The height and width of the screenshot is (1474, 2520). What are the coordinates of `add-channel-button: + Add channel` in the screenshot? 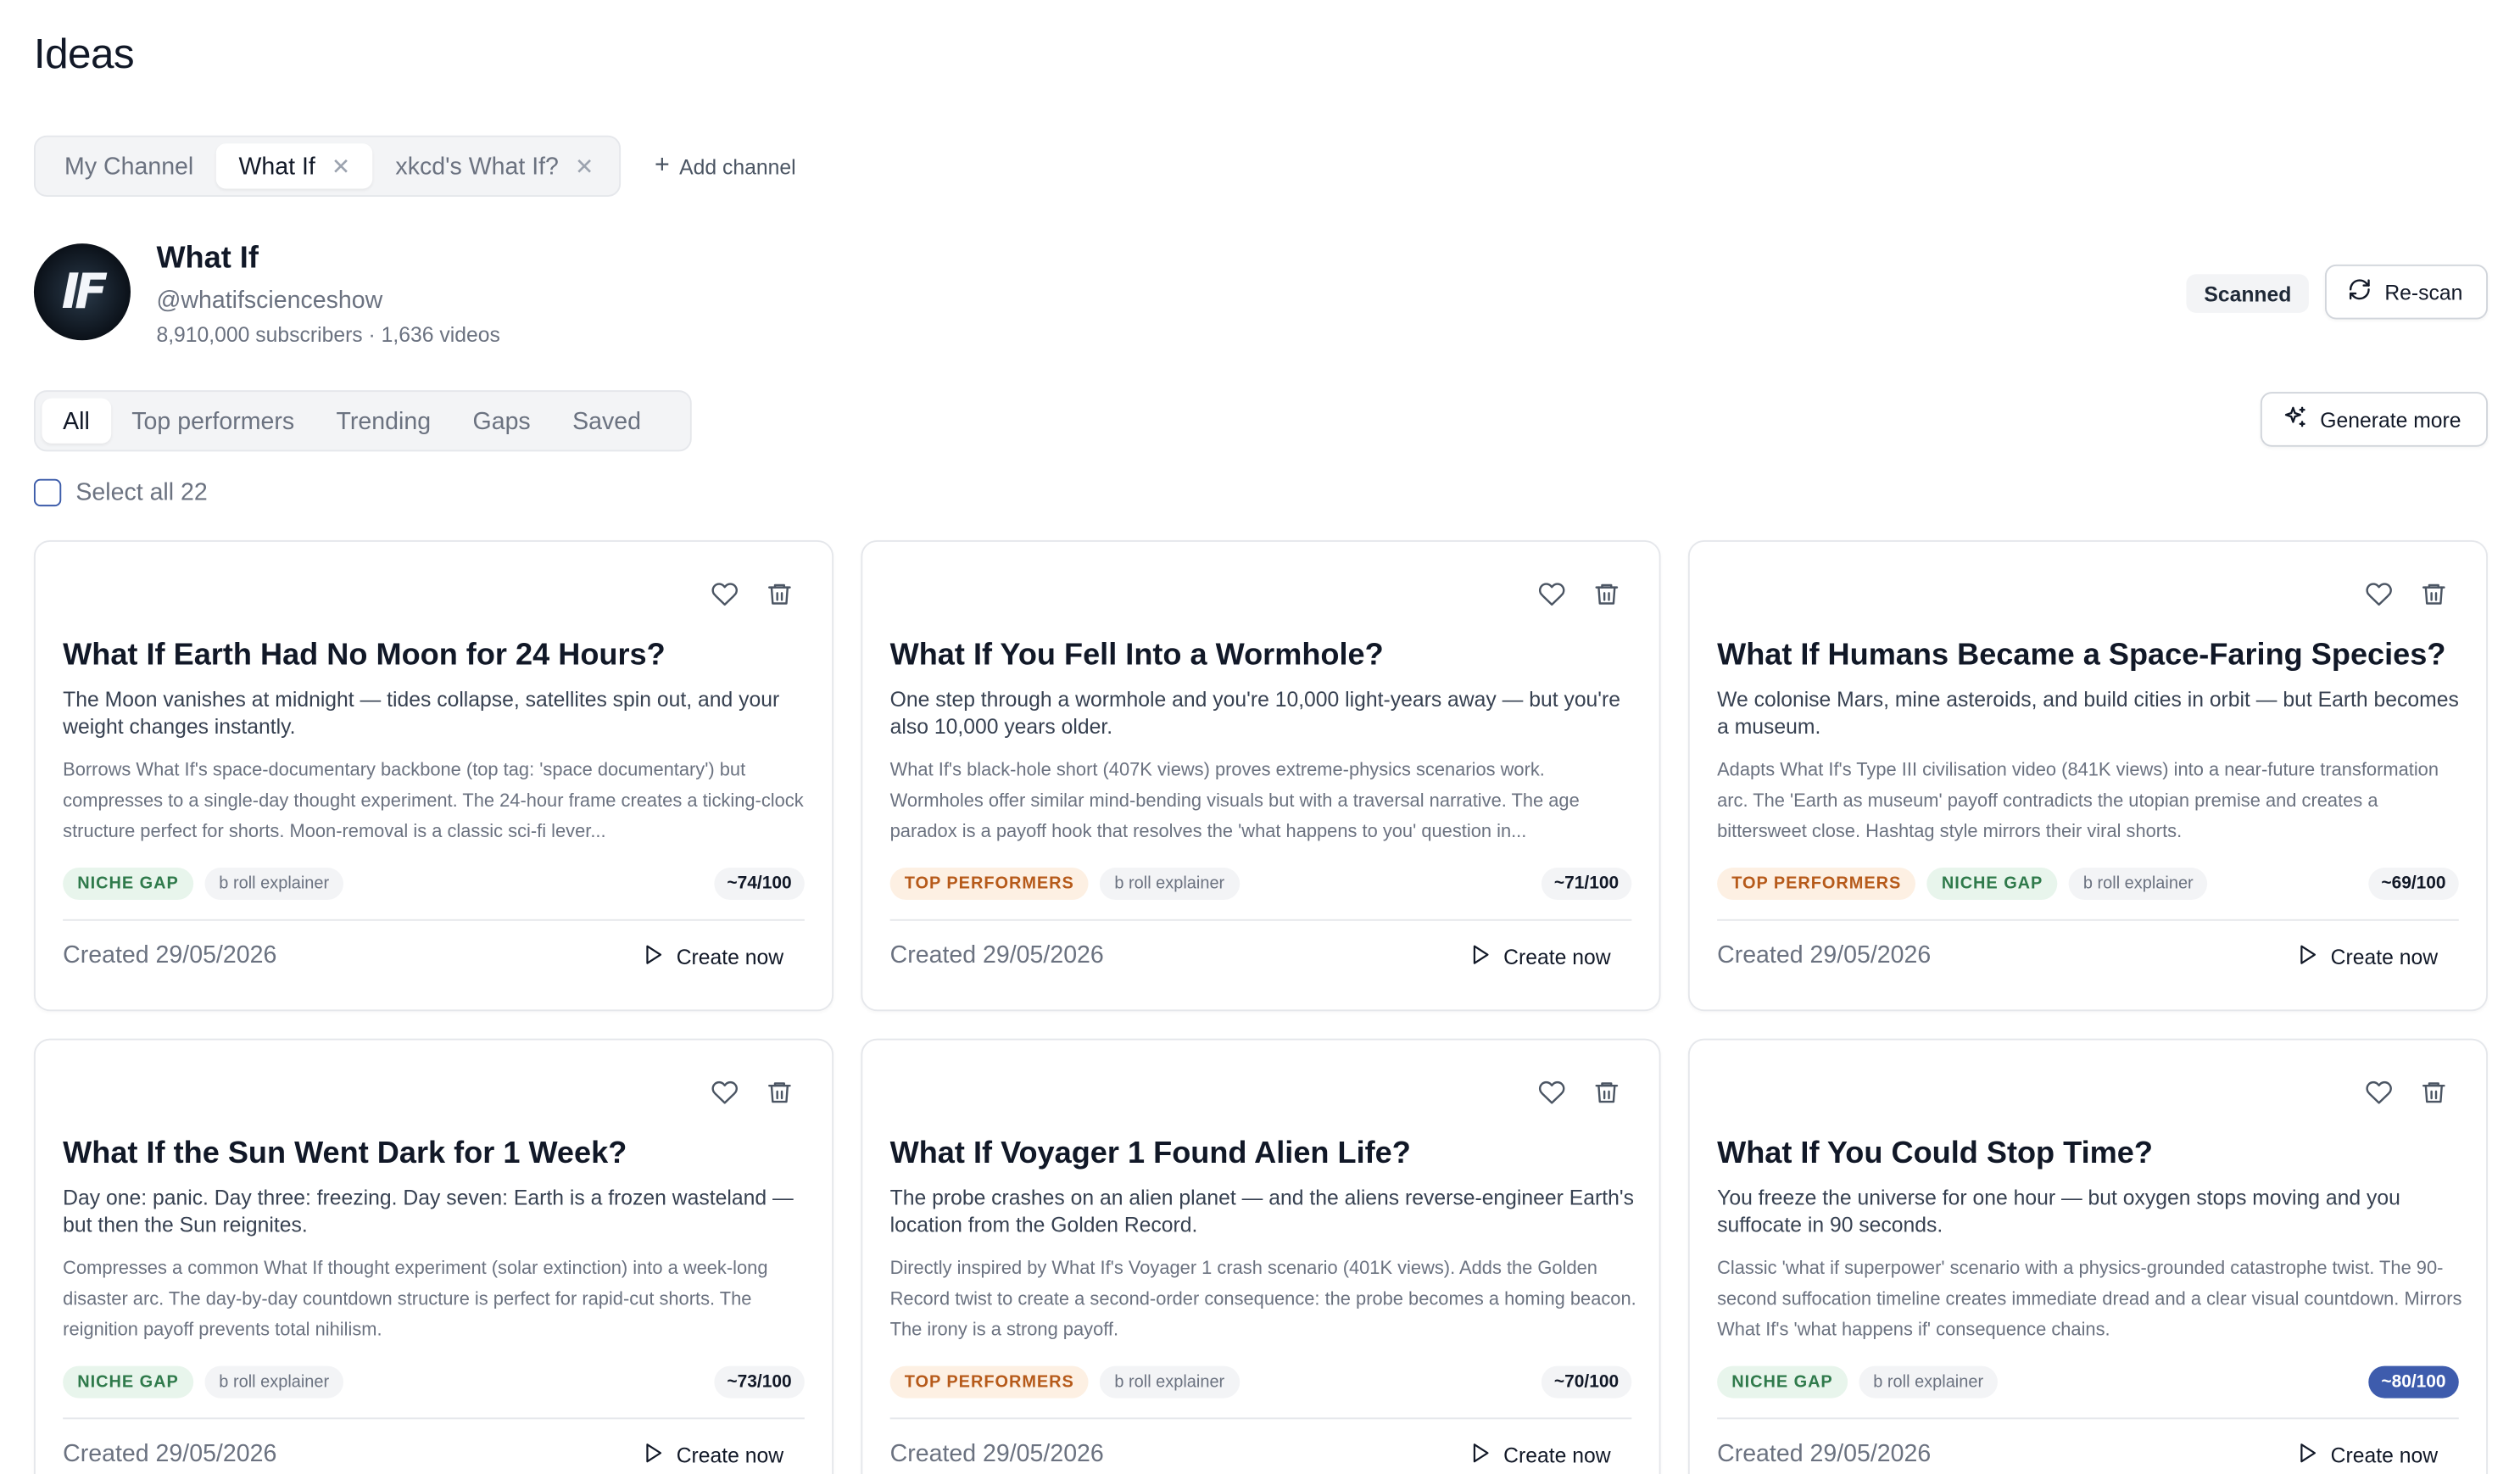 It's located at (725, 166).